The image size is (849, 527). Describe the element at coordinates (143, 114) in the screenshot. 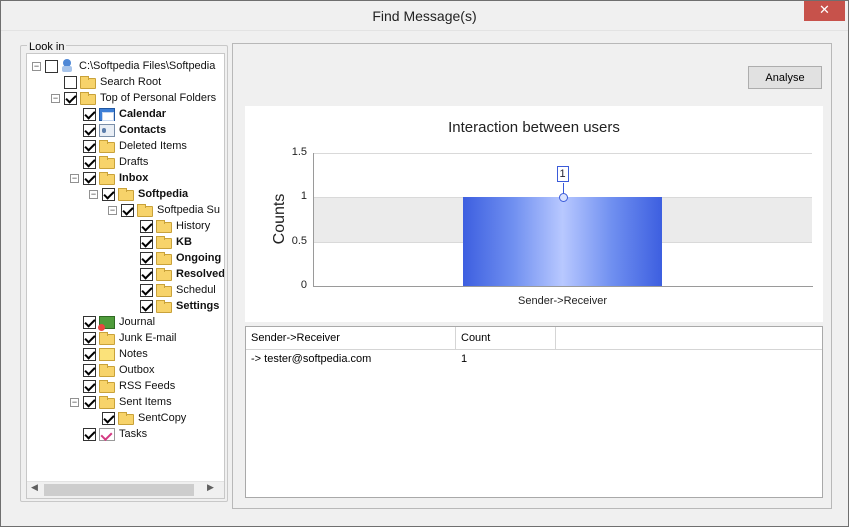

I see `tree-item-label: Calendar` at that location.